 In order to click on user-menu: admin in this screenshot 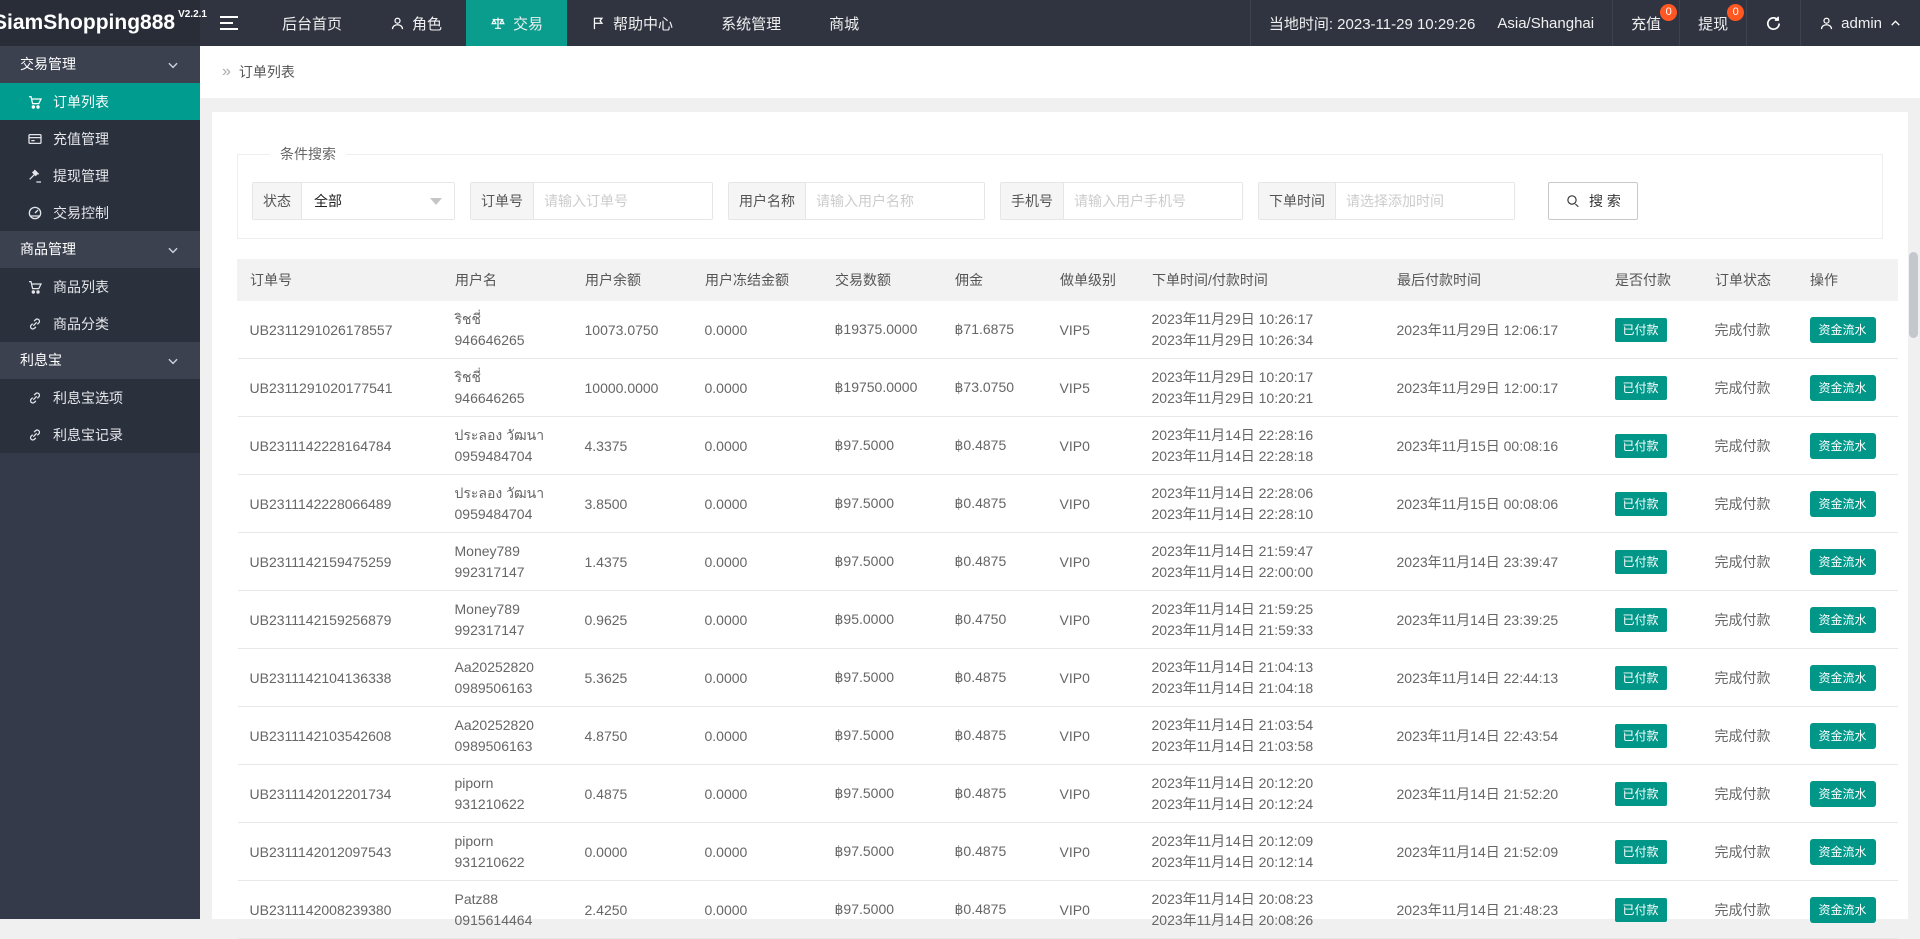, I will do `click(1860, 23)`.